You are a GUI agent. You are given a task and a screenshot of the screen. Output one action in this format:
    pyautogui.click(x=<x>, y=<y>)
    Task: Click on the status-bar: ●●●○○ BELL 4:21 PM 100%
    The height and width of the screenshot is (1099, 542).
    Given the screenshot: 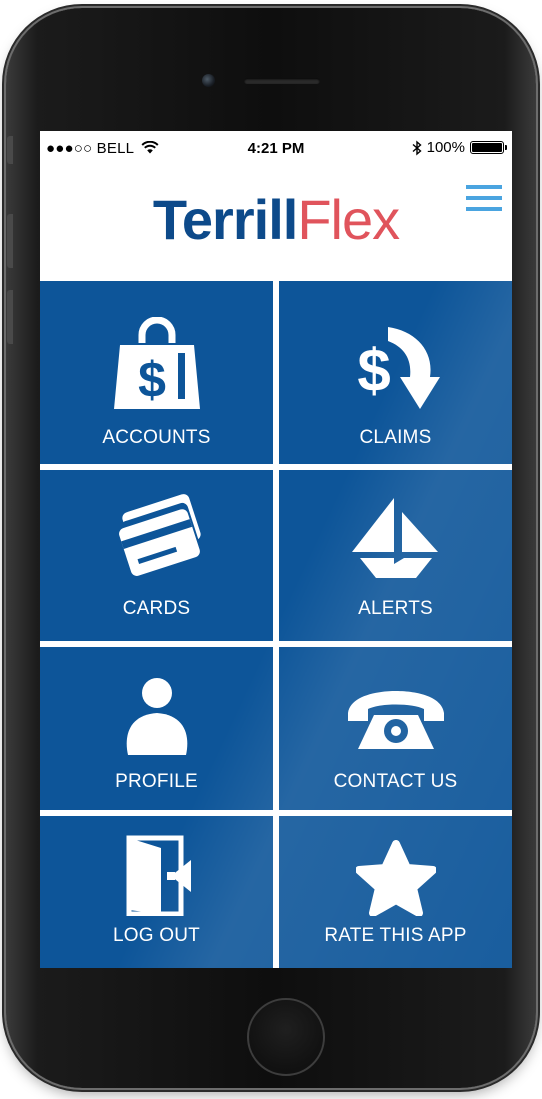 What is the action you would take?
    pyautogui.click(x=276, y=149)
    